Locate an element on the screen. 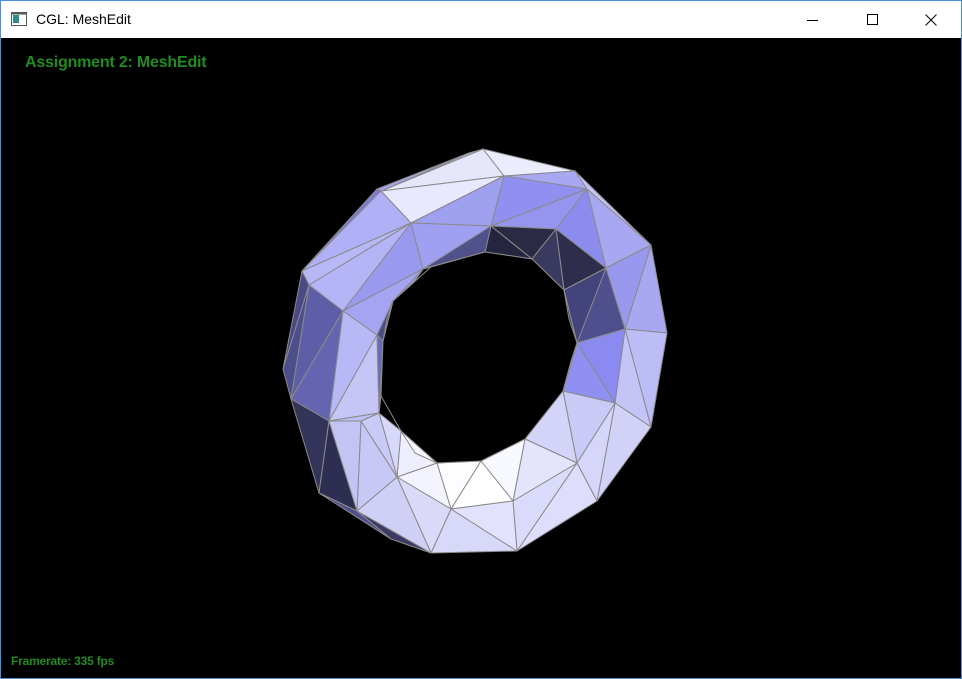 This screenshot has height=679, width=962. minimize-button is located at coordinates (813, 19).